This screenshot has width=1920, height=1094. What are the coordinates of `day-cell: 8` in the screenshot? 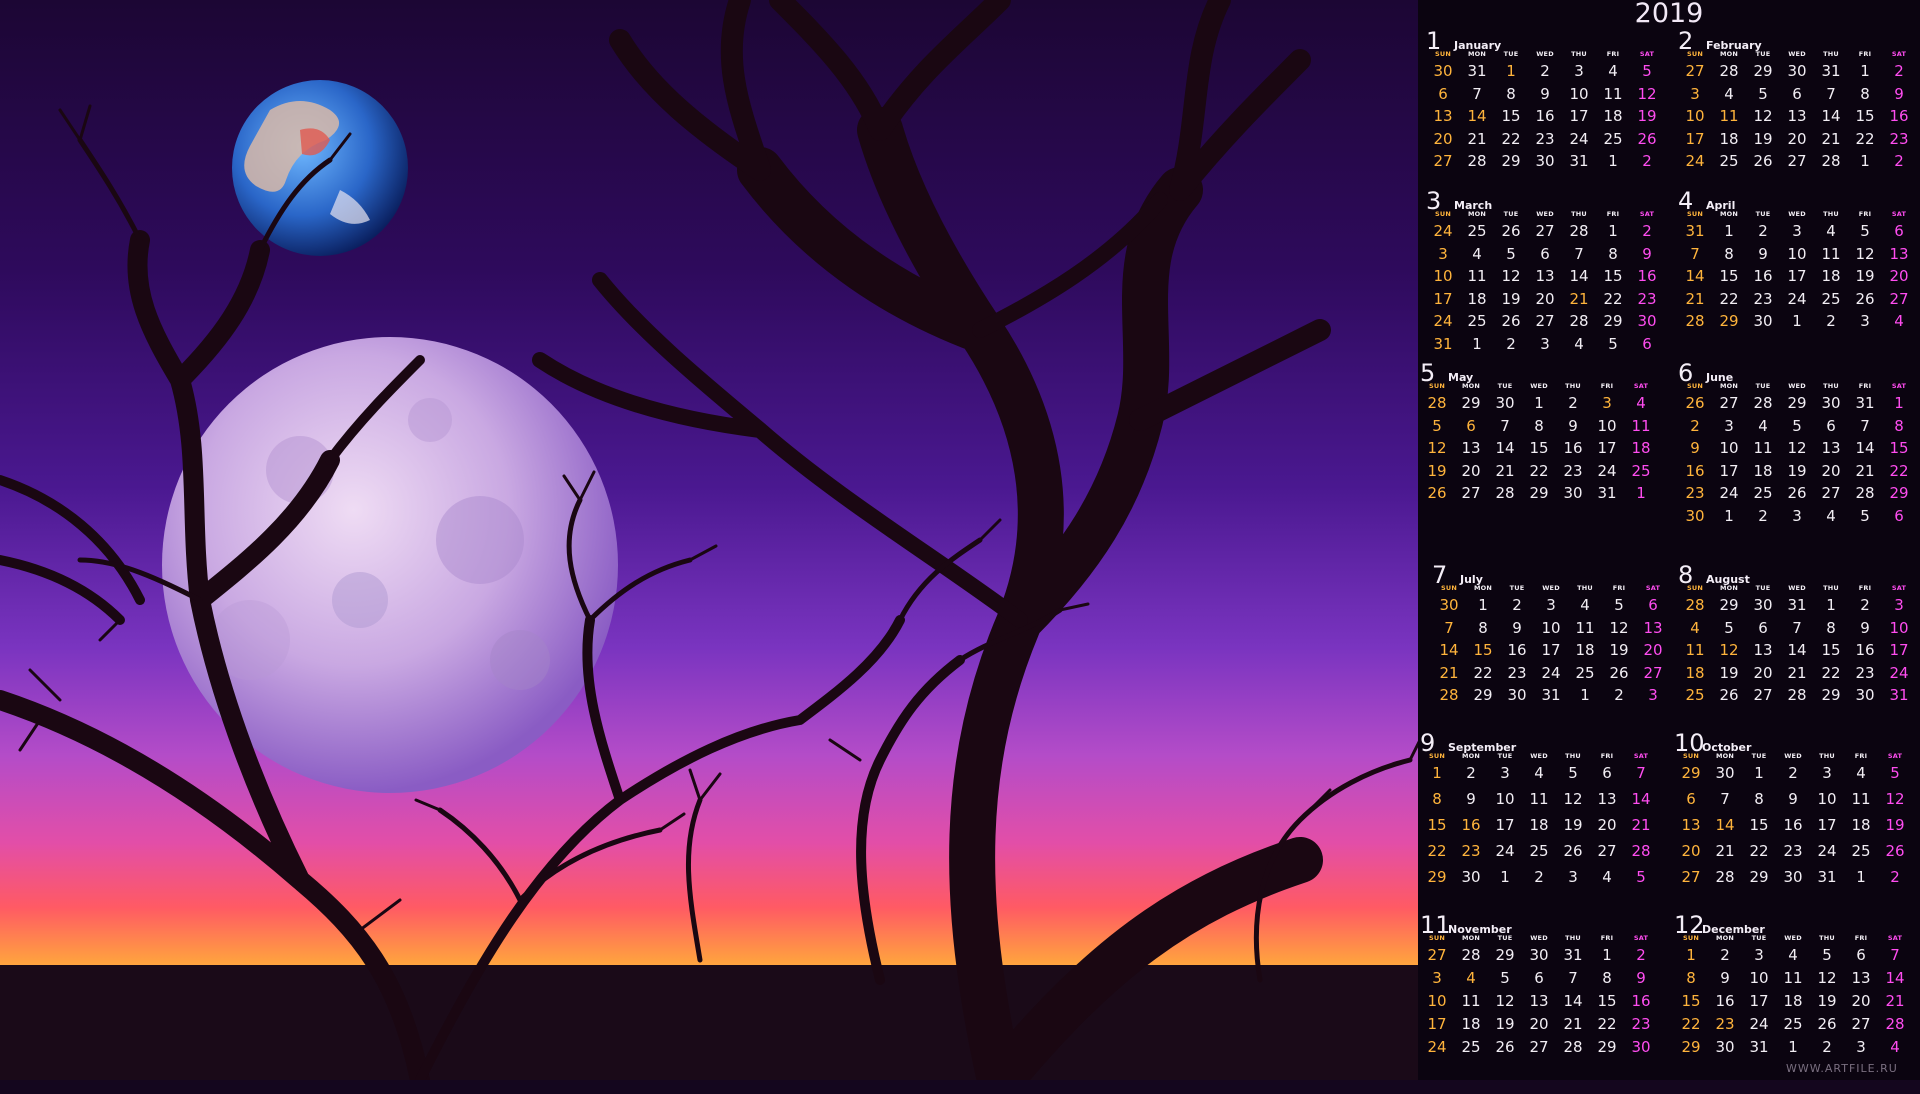 It's located at (1613, 253).